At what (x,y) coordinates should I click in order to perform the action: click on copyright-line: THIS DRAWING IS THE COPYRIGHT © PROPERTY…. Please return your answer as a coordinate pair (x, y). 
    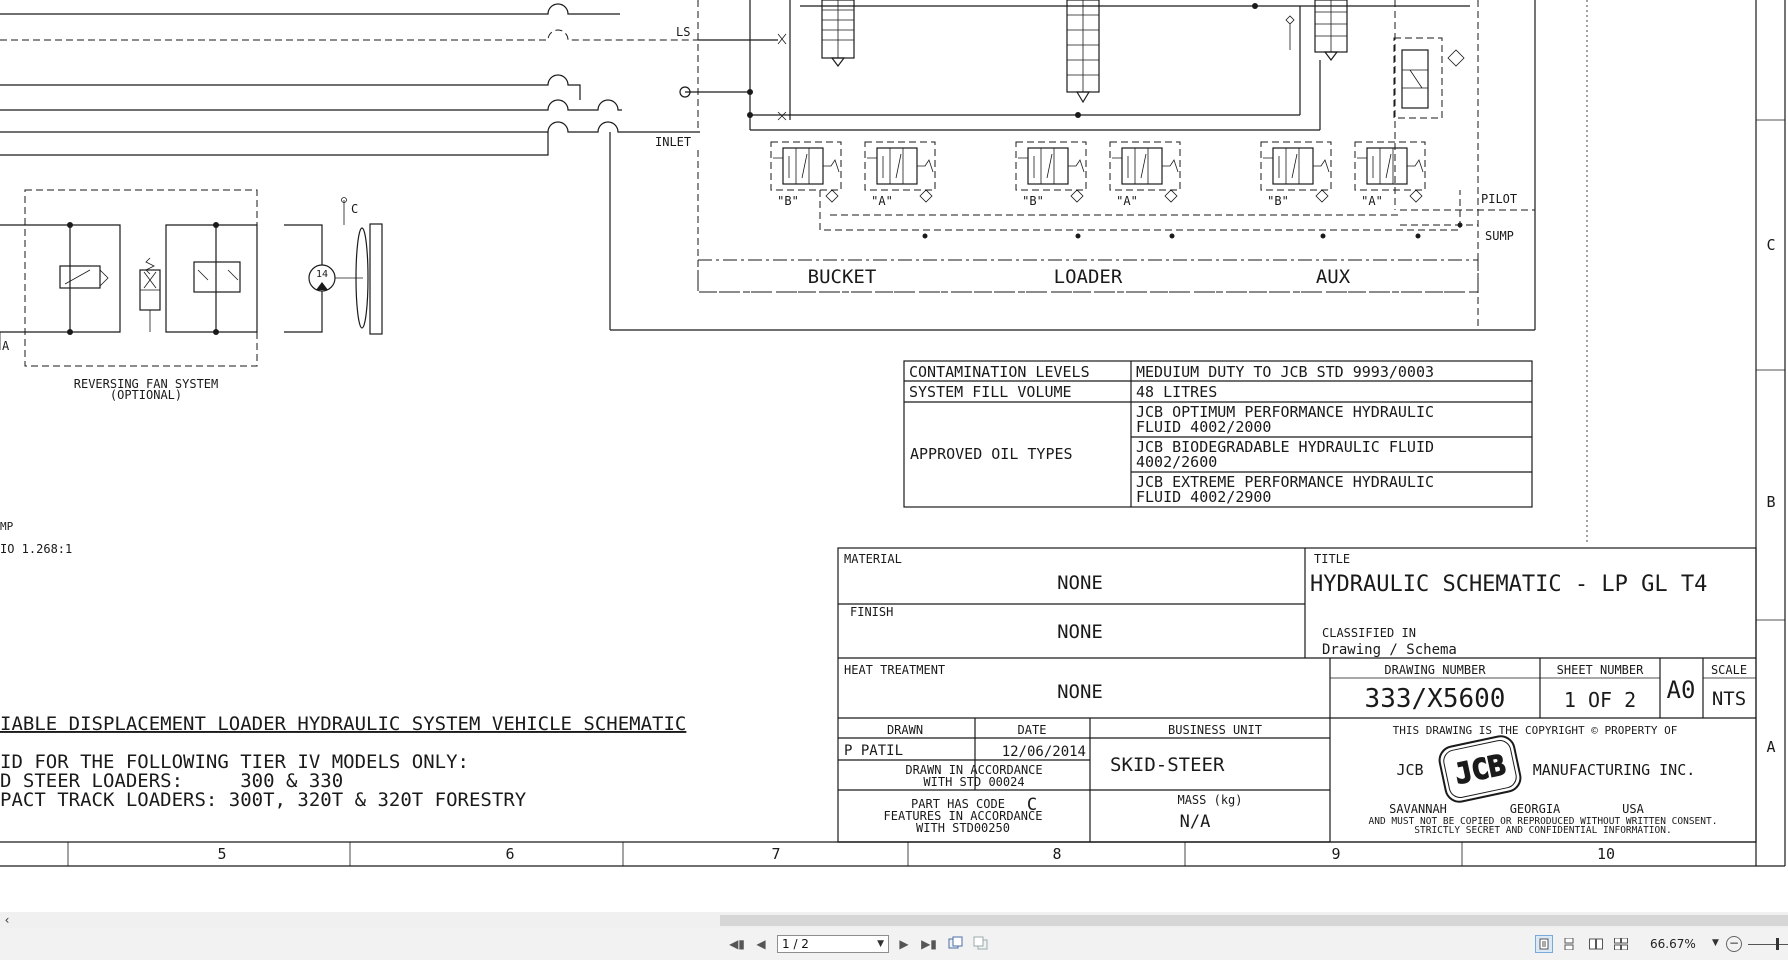
    Looking at the image, I should click on (1535, 730).